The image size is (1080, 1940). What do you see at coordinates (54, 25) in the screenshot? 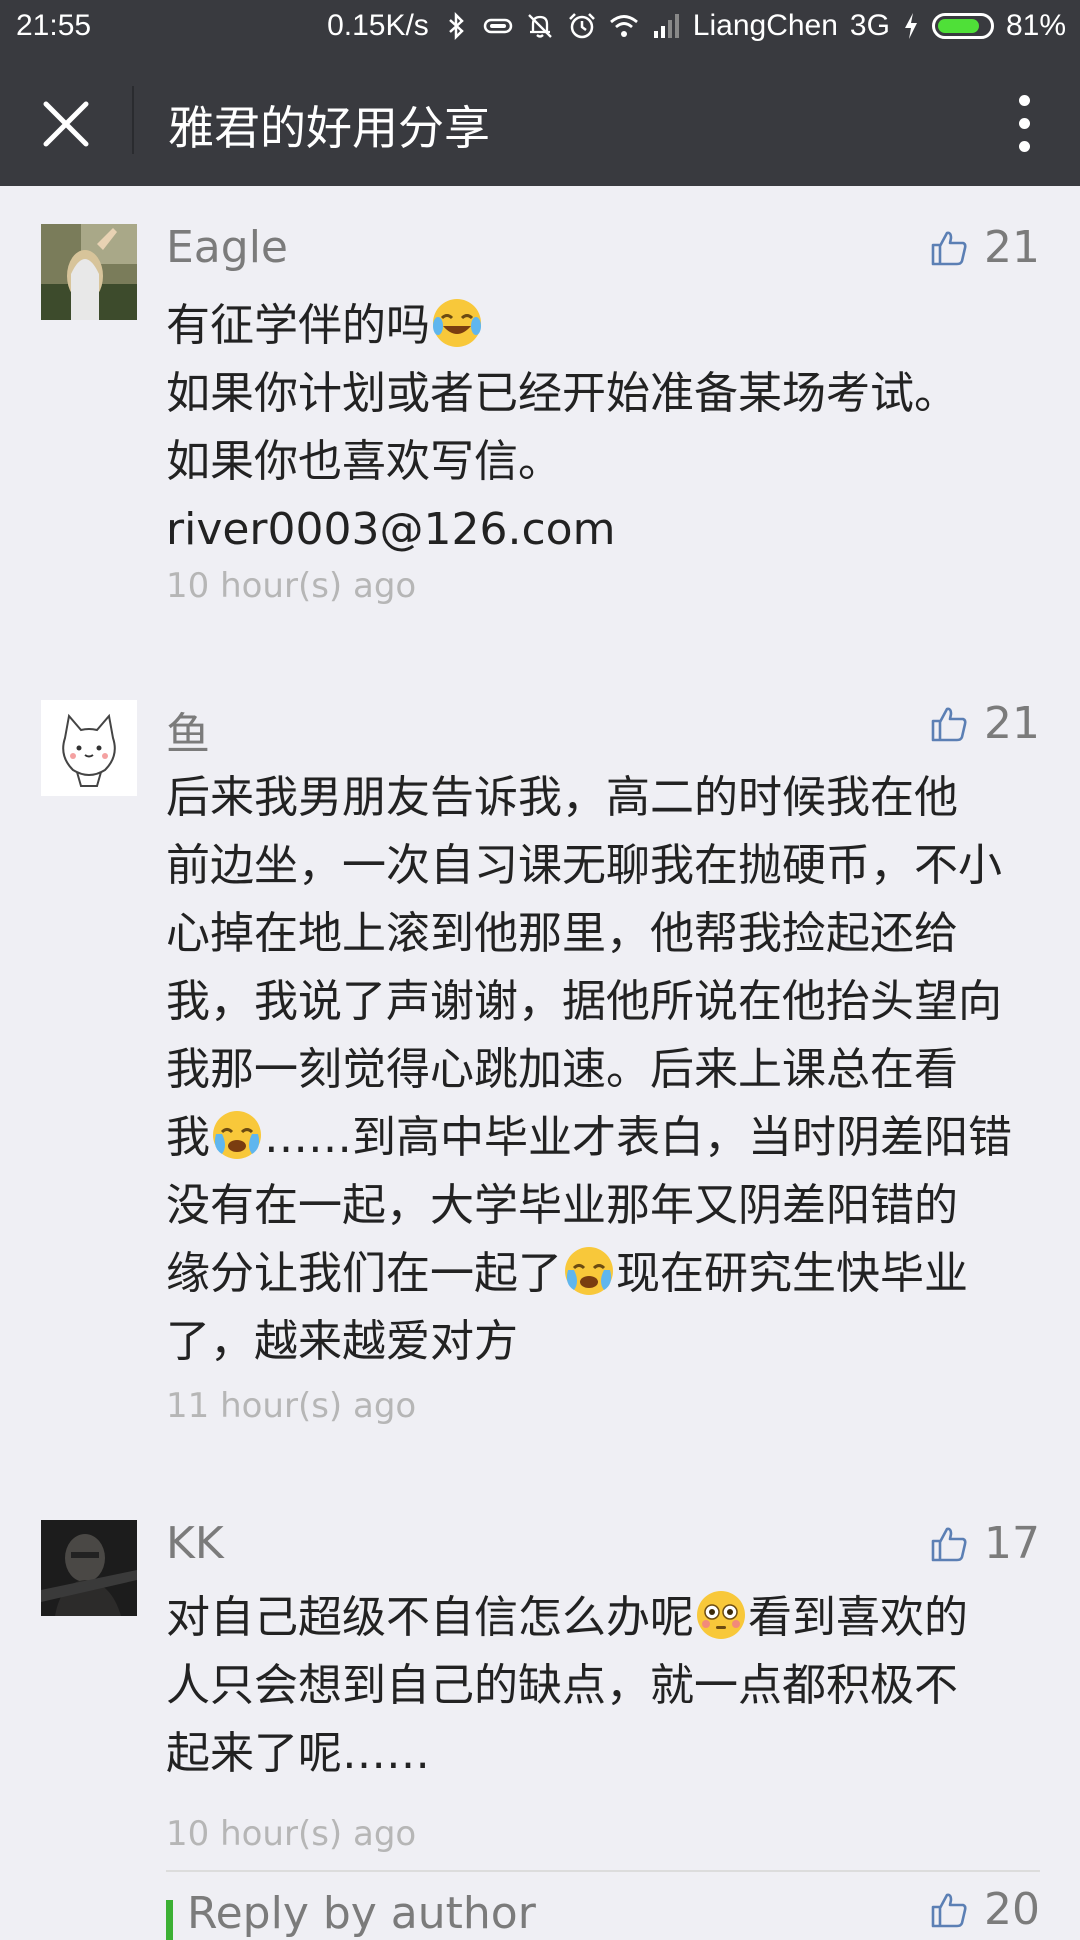
I see `status-time: 21:55` at bounding box center [54, 25].